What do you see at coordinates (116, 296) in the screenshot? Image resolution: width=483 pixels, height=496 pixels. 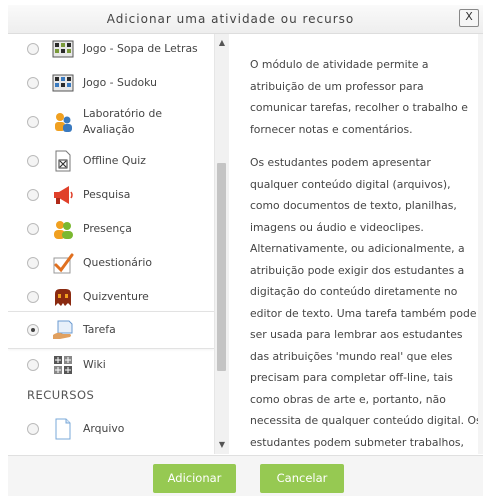 I see `item-label: Quizventure` at bounding box center [116, 296].